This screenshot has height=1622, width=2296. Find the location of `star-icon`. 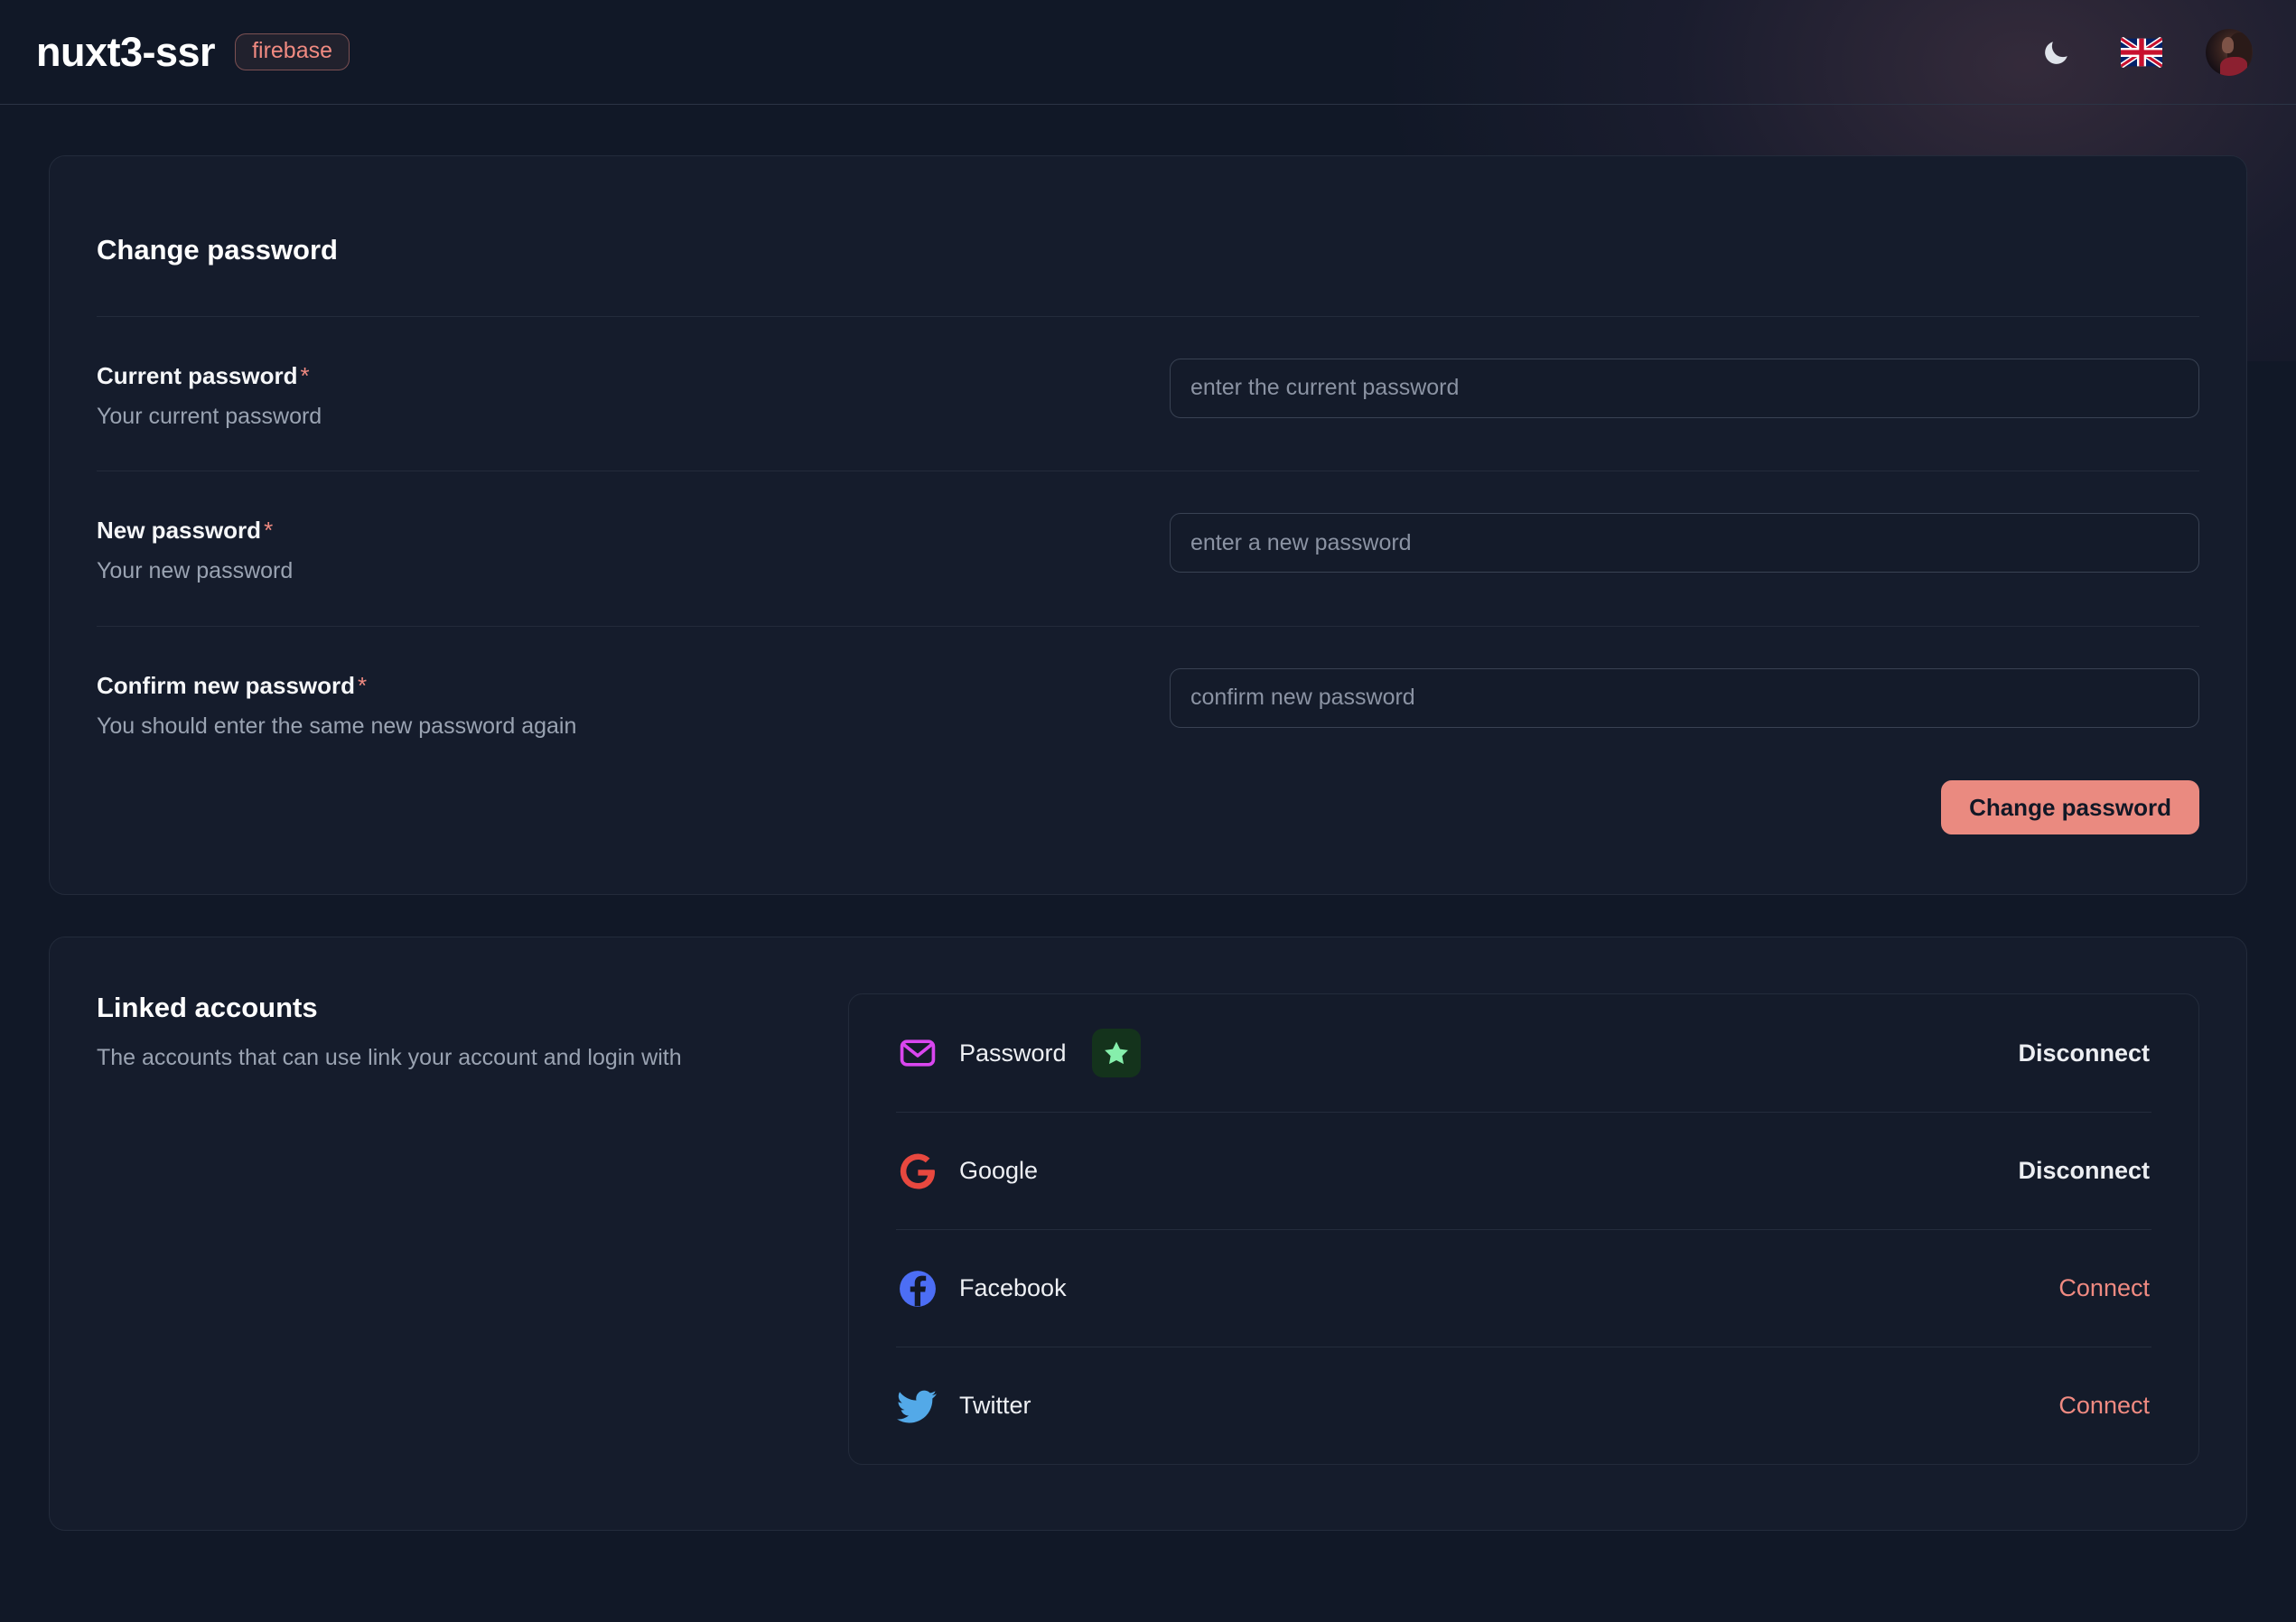

star-icon is located at coordinates (1116, 1053).